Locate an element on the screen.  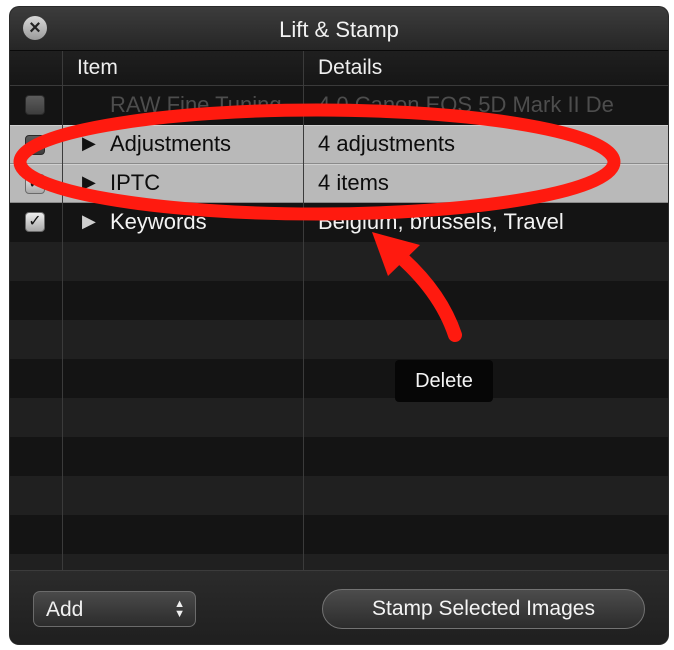
row-item-label: Keywords is located at coordinates (158, 221).